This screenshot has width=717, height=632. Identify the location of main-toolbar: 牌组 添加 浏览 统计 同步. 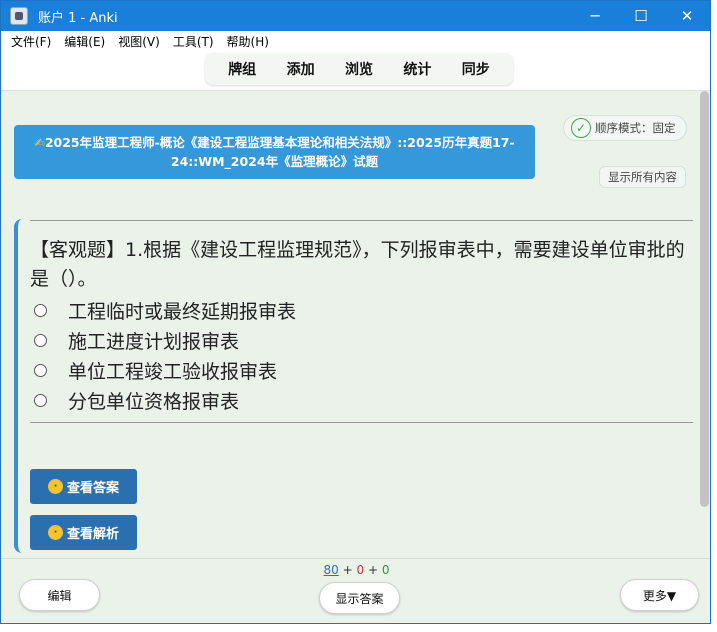
(359, 69).